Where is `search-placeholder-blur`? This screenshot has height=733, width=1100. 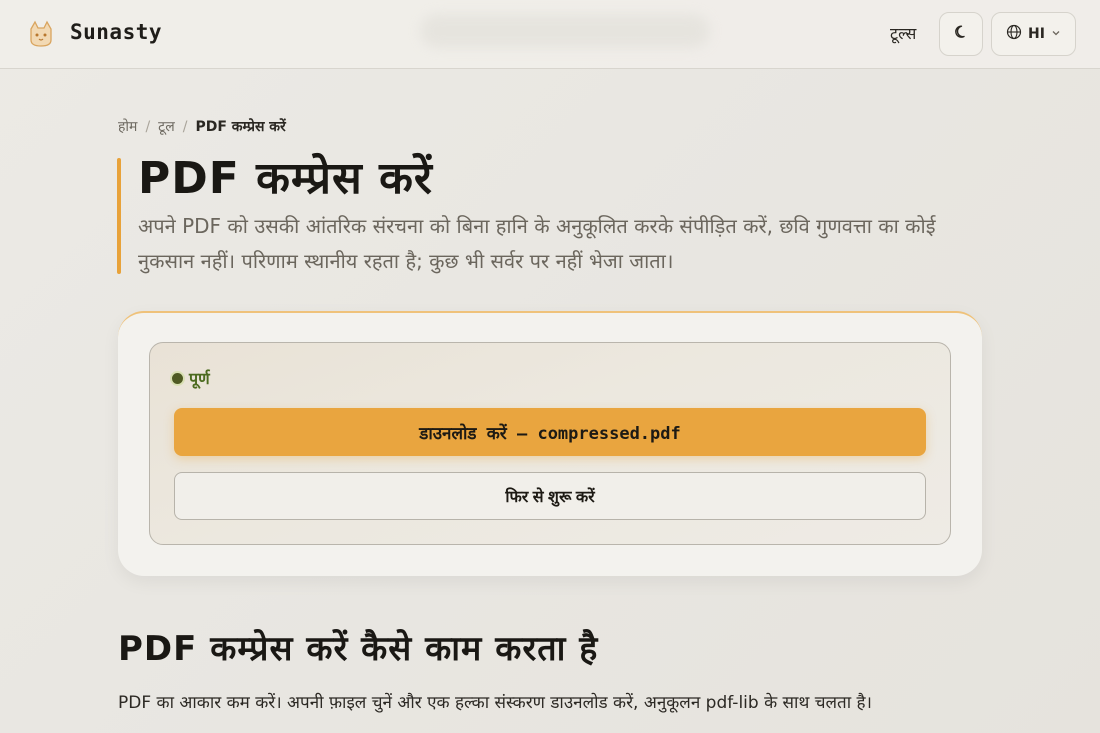 search-placeholder-blur is located at coordinates (565, 31).